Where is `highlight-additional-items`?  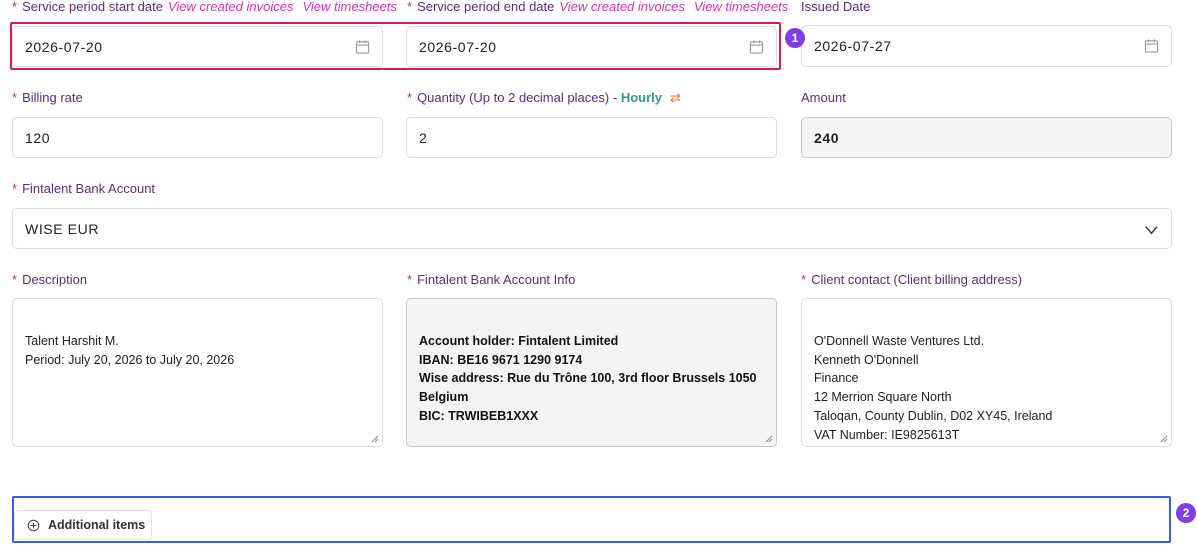 highlight-additional-items is located at coordinates (591, 519).